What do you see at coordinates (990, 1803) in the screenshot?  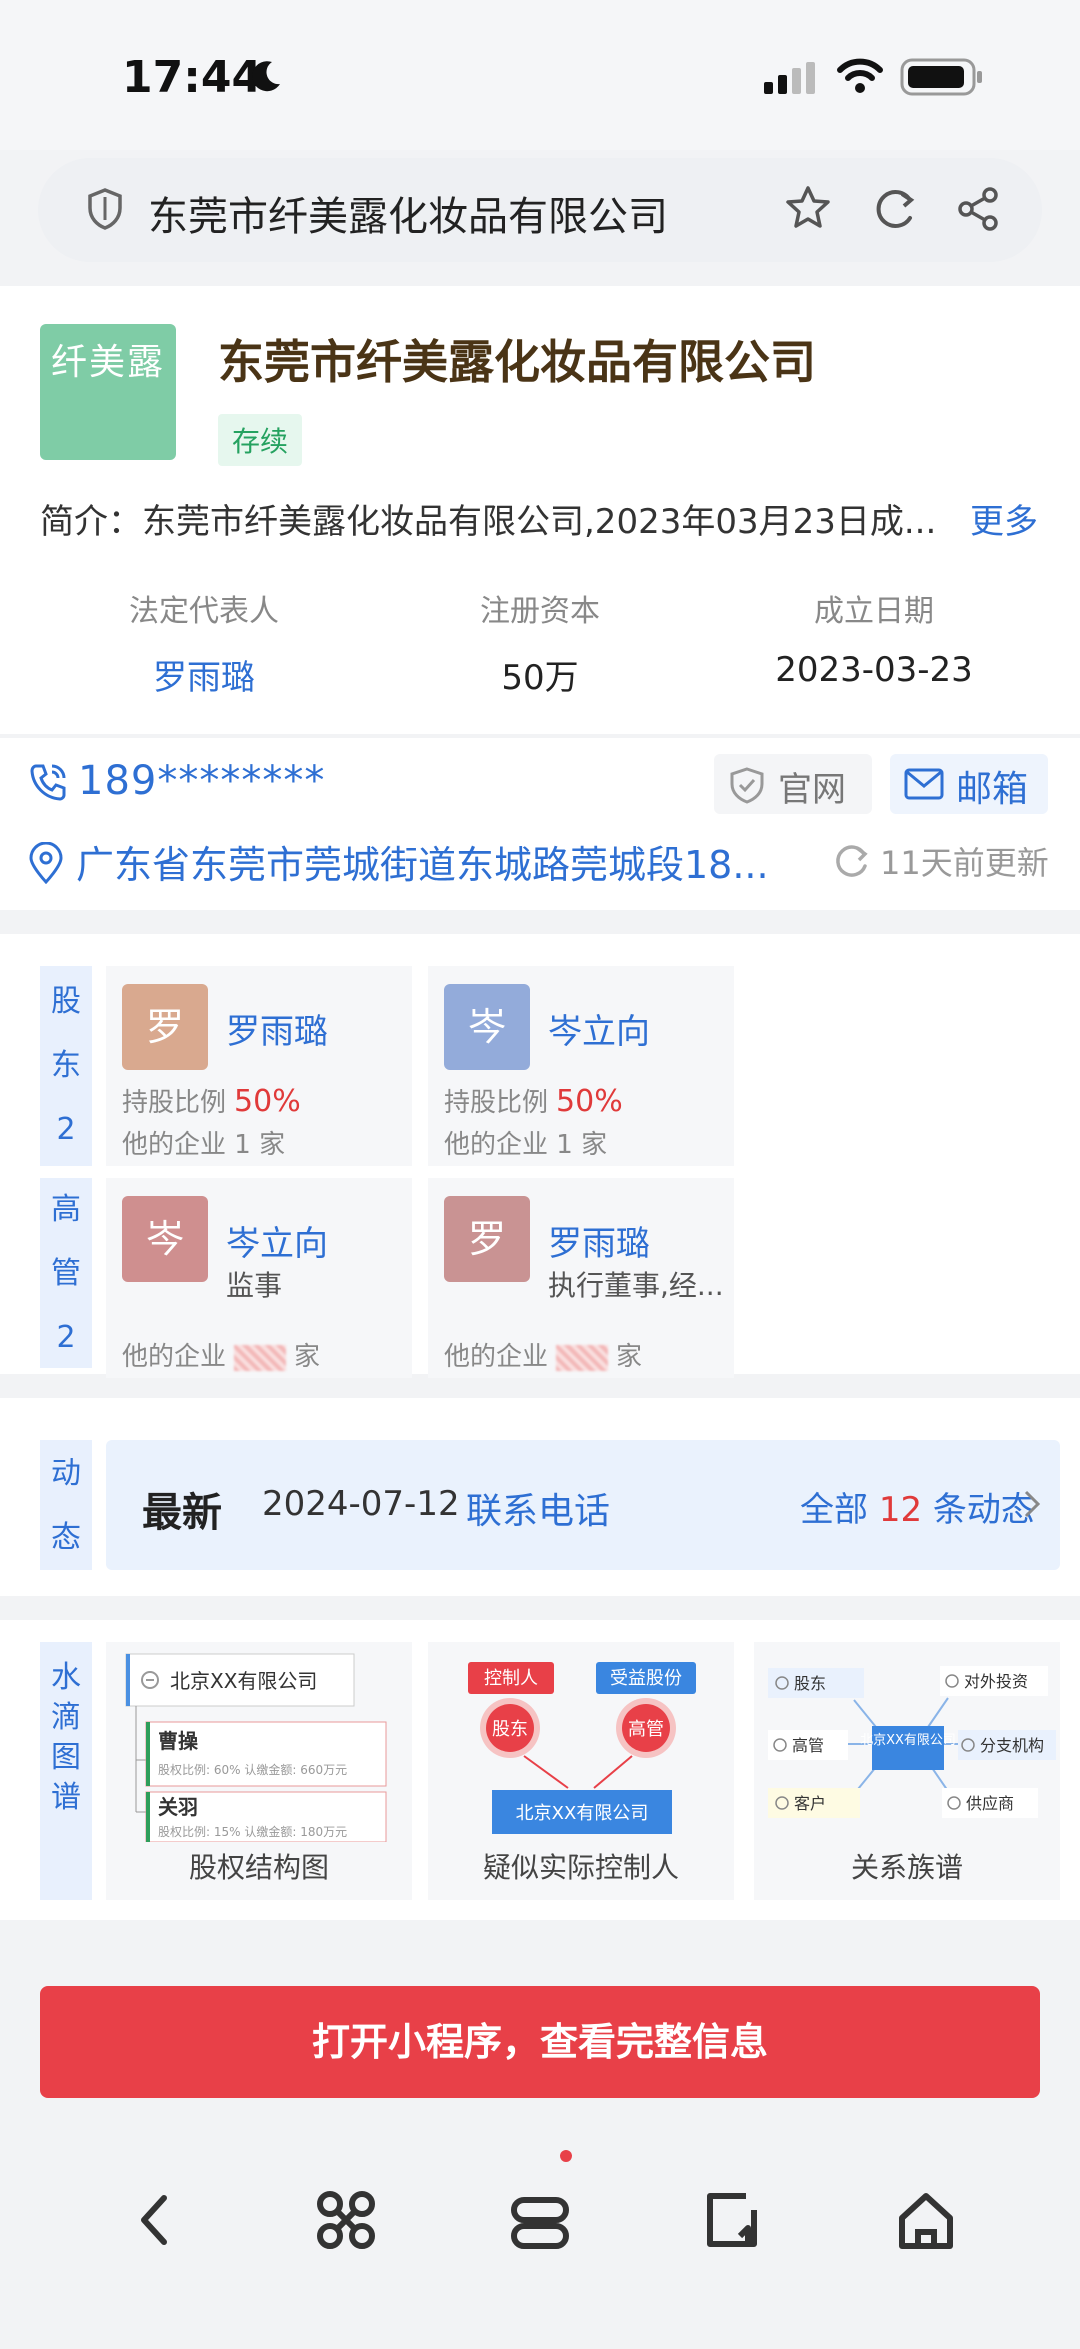 I see `relation-node-6: 供应商` at bounding box center [990, 1803].